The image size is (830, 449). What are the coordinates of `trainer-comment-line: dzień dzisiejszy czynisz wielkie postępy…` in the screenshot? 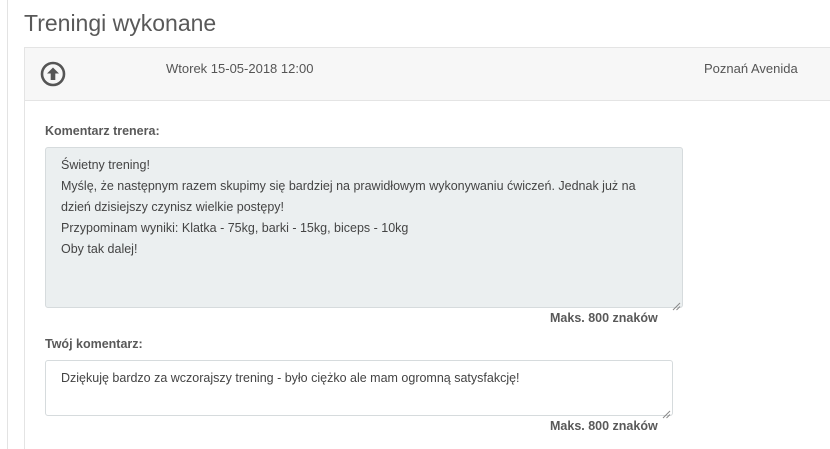 It's located at (173, 207).